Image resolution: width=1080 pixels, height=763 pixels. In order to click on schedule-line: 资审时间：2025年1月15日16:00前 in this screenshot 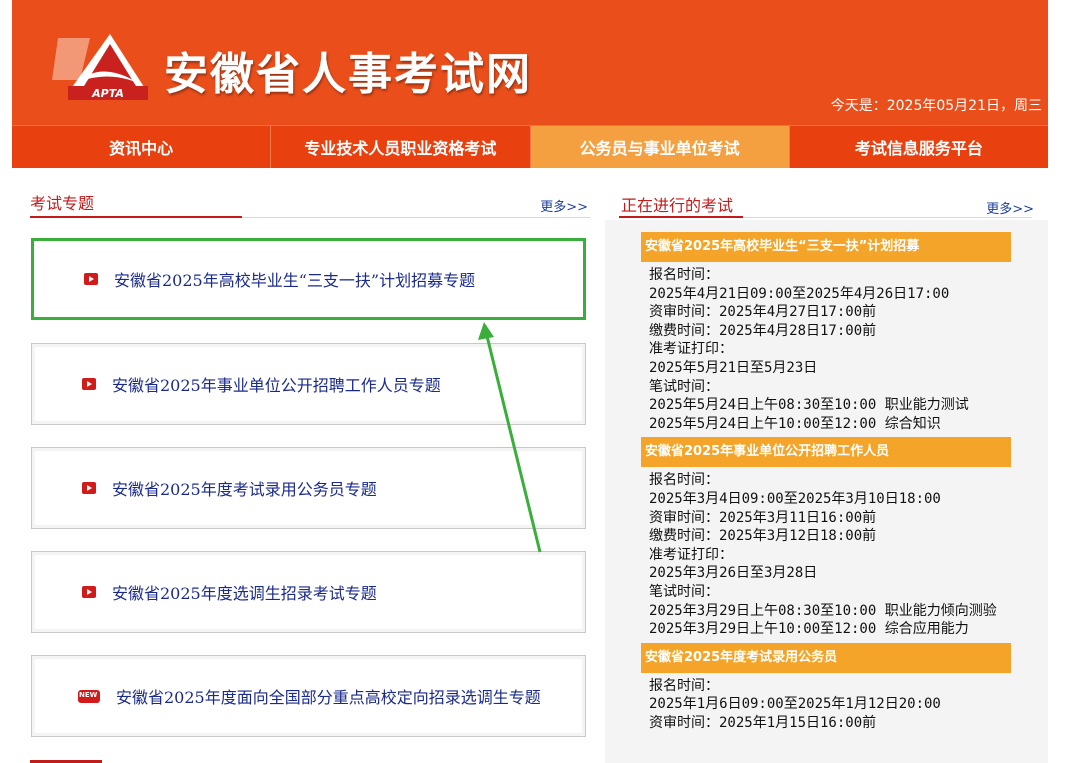, I will do `click(763, 722)`.